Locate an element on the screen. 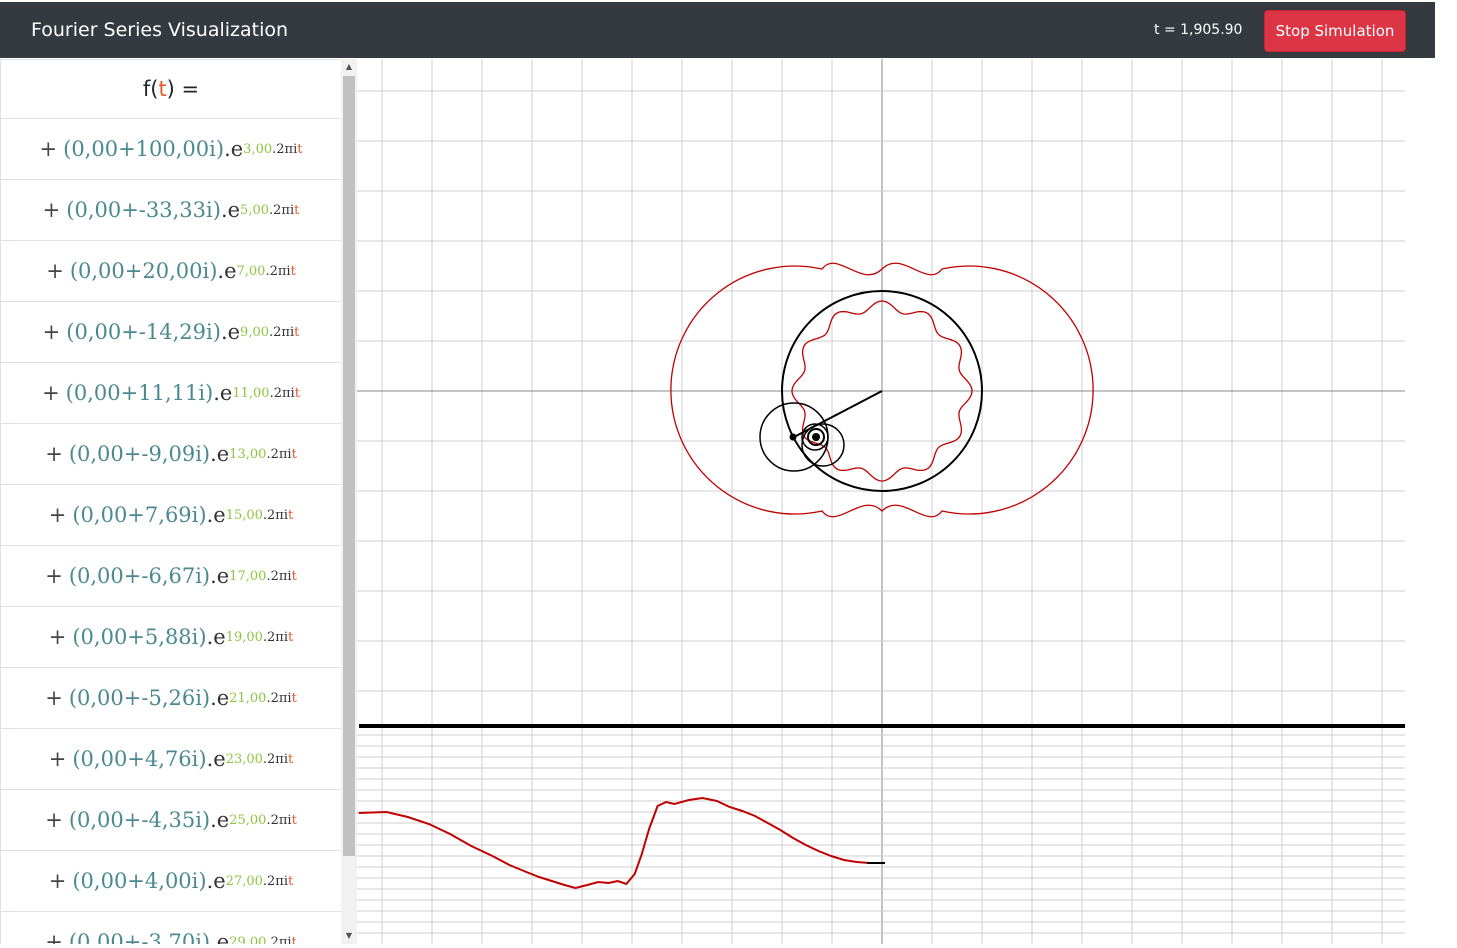 Image resolution: width=1457 pixels, height=948 pixels. term-exponent: 17,00.2πit is located at coordinates (263, 576).